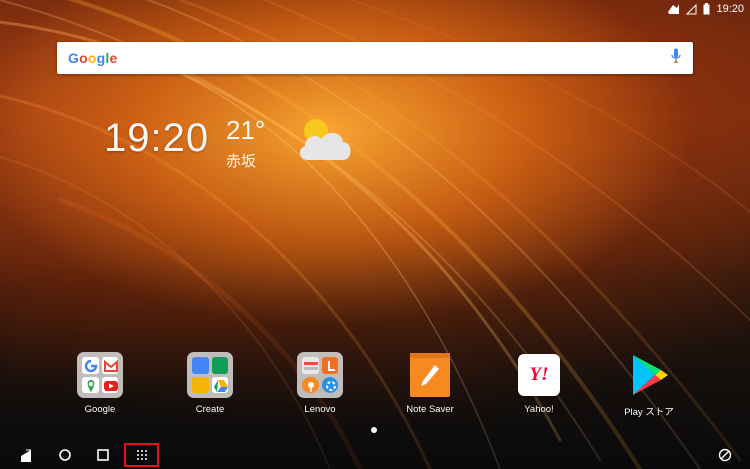 This screenshot has height=469, width=750. Describe the element at coordinates (706, 9) in the screenshot. I see `battery-icon` at that location.